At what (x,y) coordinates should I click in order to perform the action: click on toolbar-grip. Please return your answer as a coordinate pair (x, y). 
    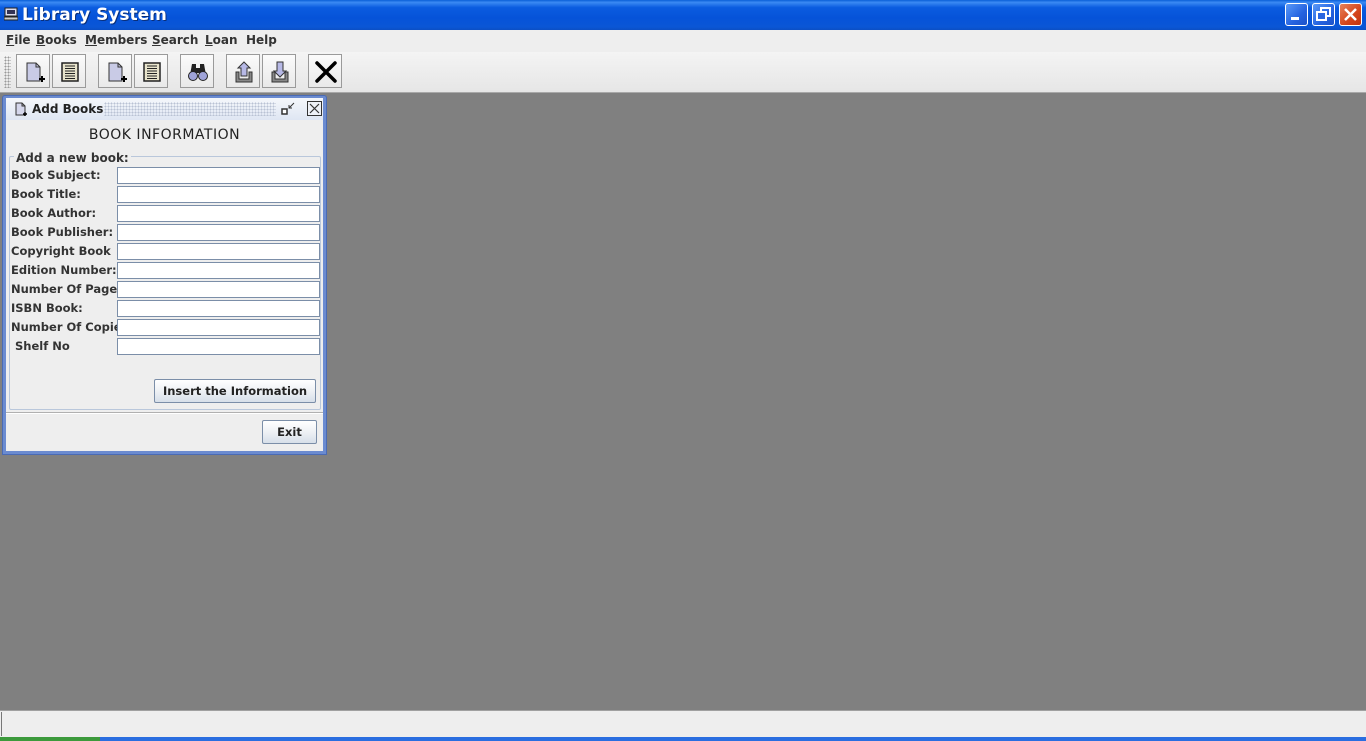
    Looking at the image, I should click on (7, 72).